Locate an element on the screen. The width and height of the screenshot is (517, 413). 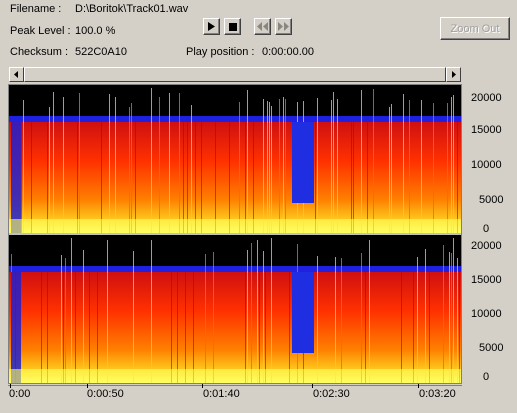
y-tick-top-15000: 15000 is located at coordinates (486, 130).